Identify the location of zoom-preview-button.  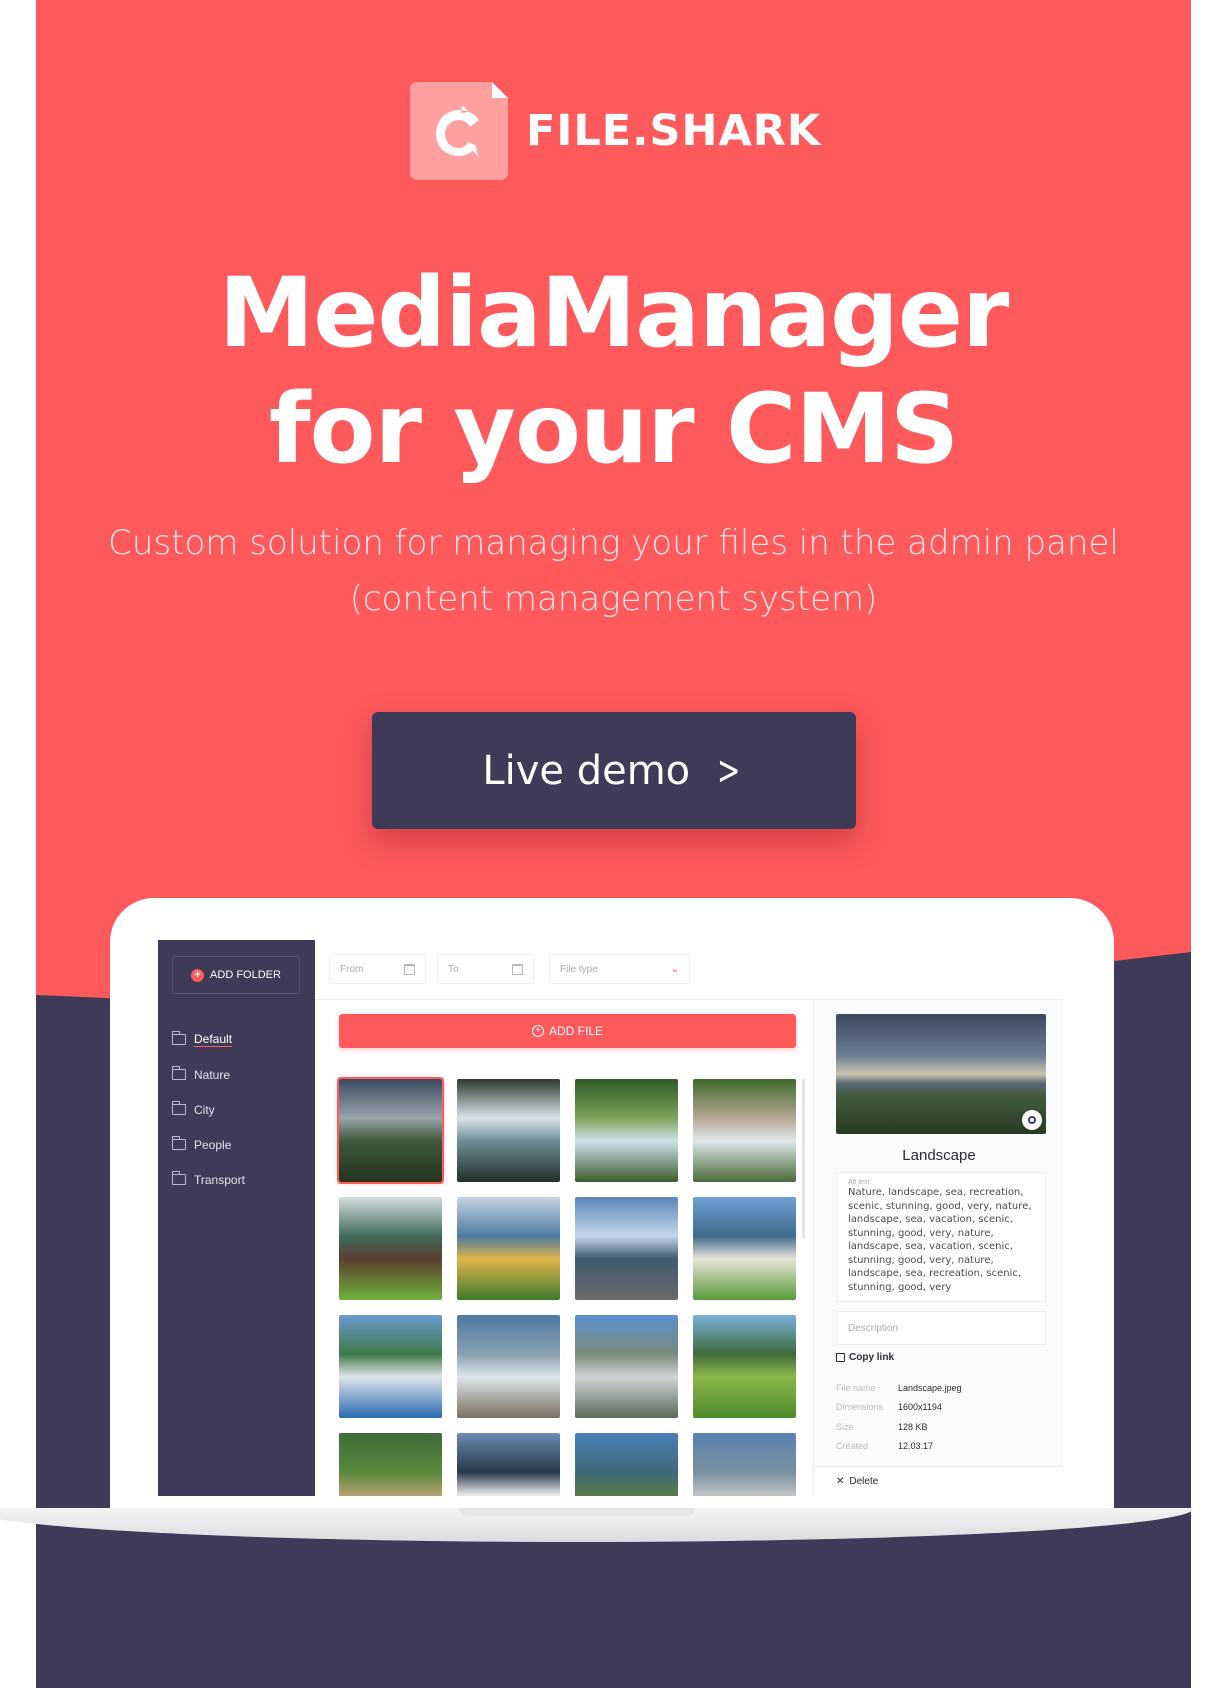
(1032, 1120).